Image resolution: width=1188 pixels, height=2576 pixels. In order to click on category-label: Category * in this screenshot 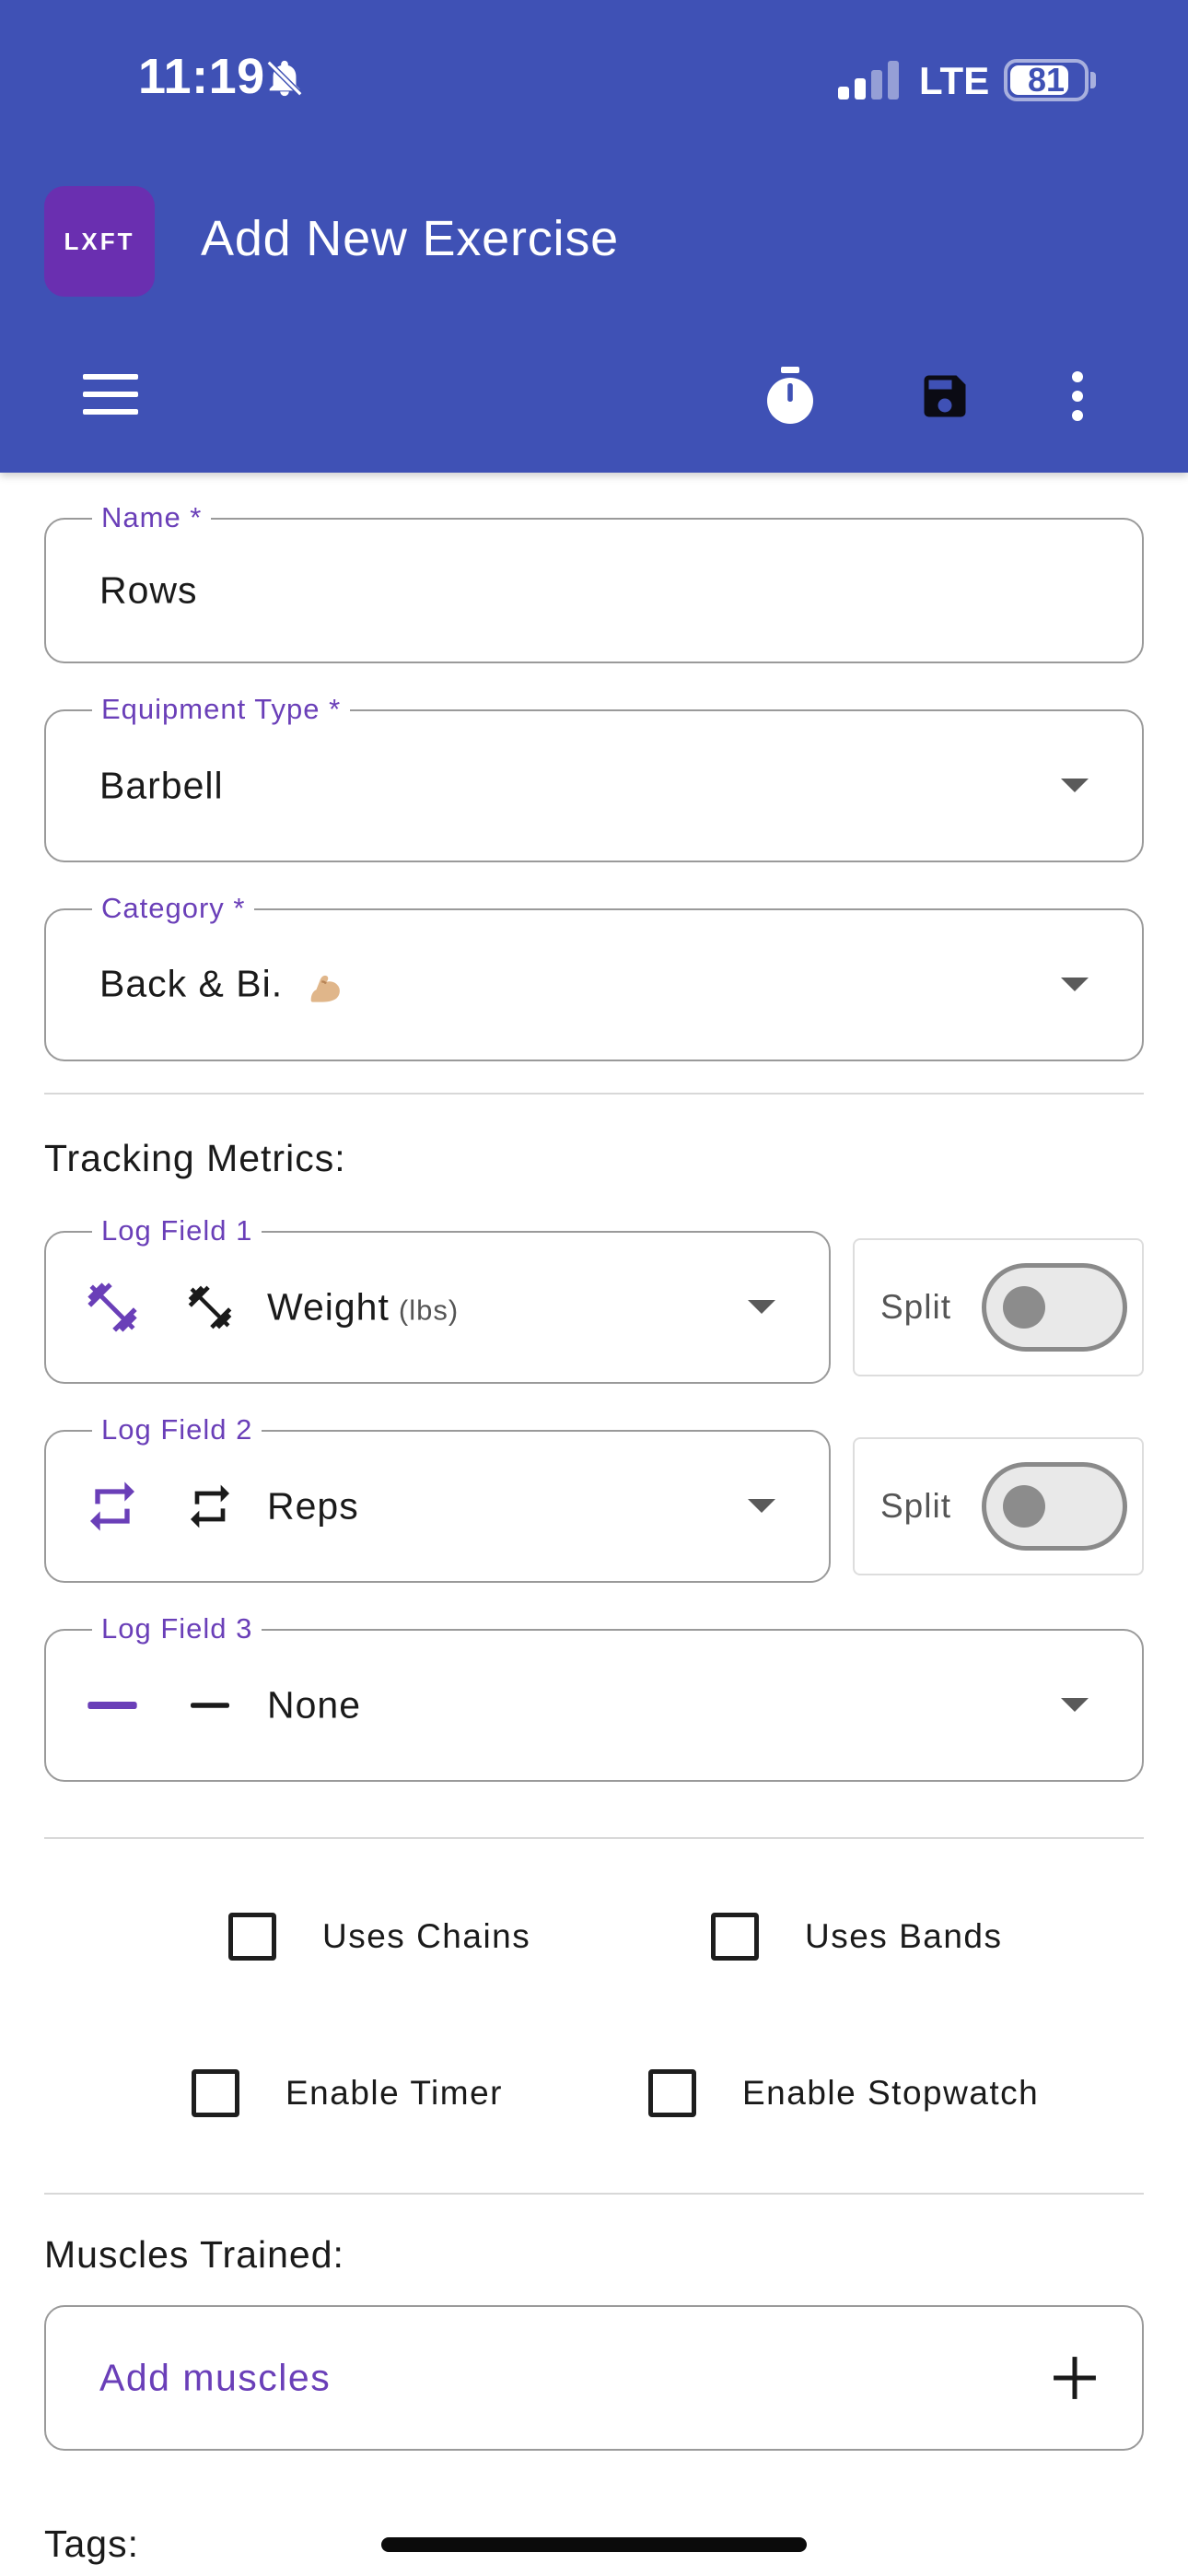, I will do `click(173, 908)`.